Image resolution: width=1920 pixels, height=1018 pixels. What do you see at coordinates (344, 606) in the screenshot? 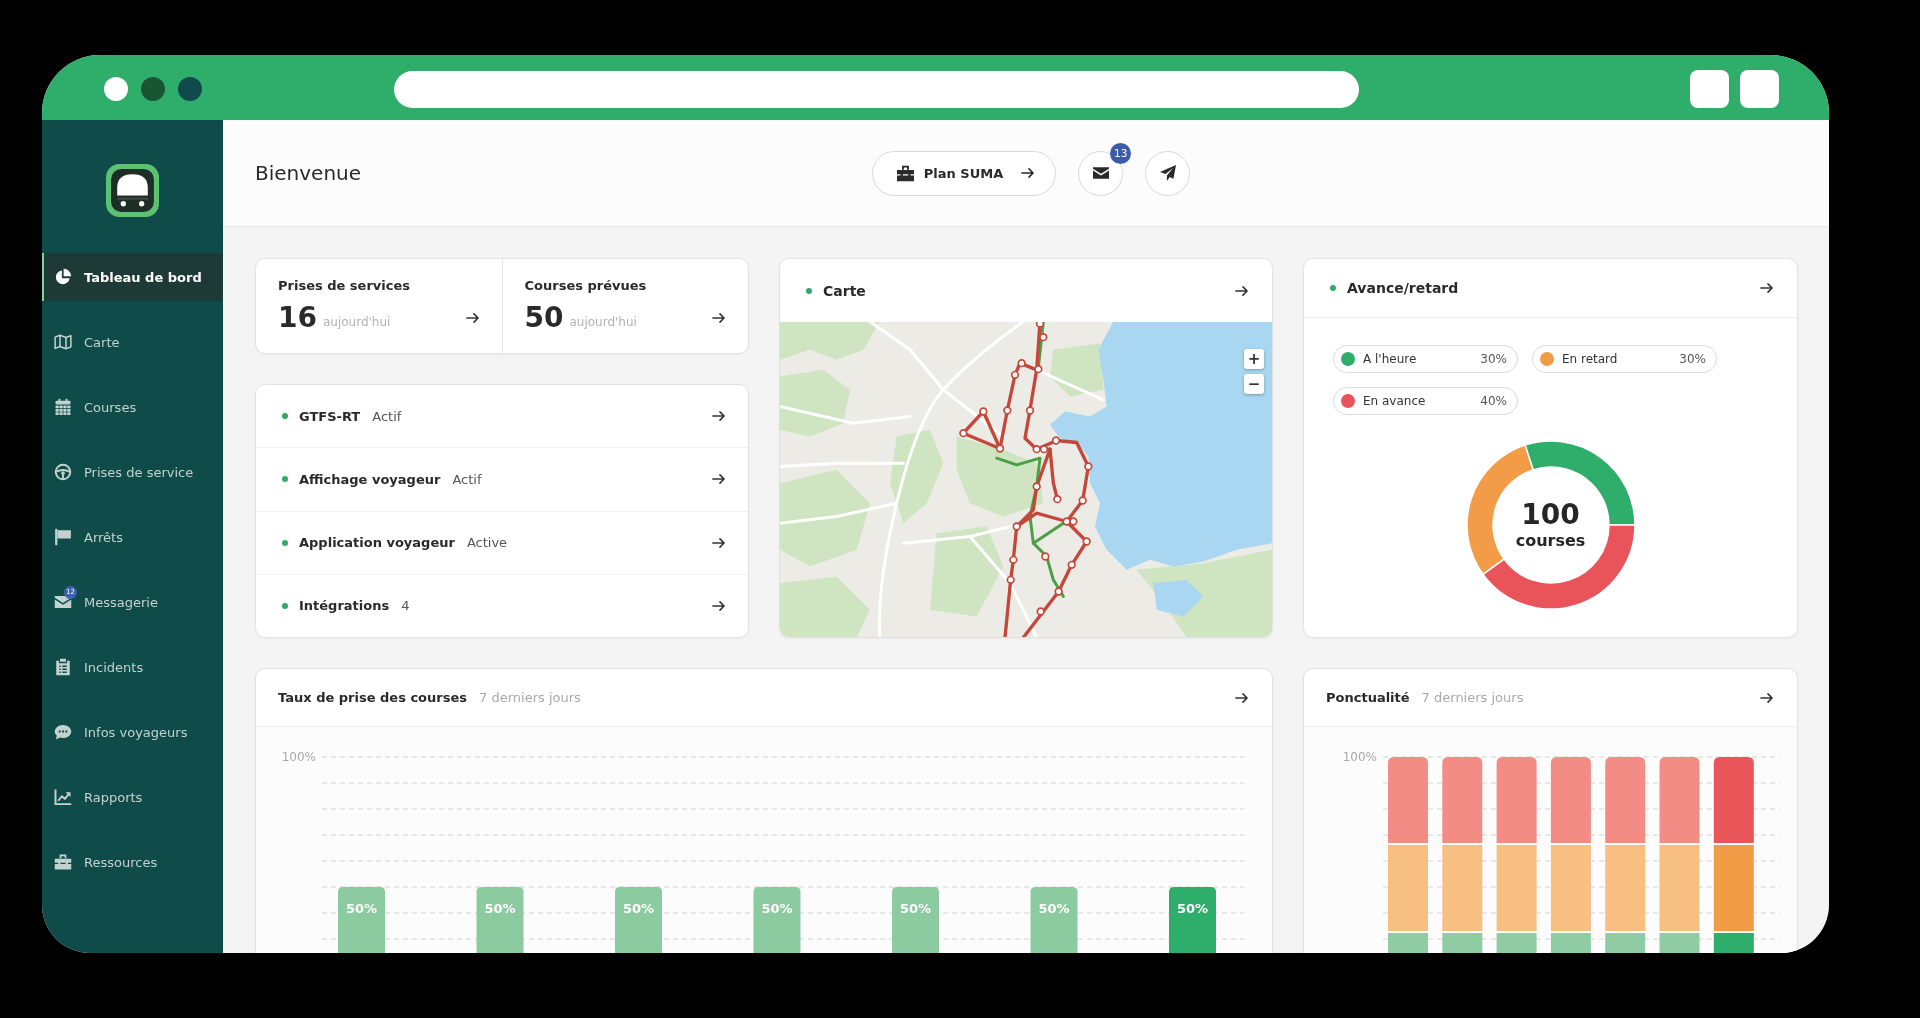
I see `service-name: Intégrations` at bounding box center [344, 606].